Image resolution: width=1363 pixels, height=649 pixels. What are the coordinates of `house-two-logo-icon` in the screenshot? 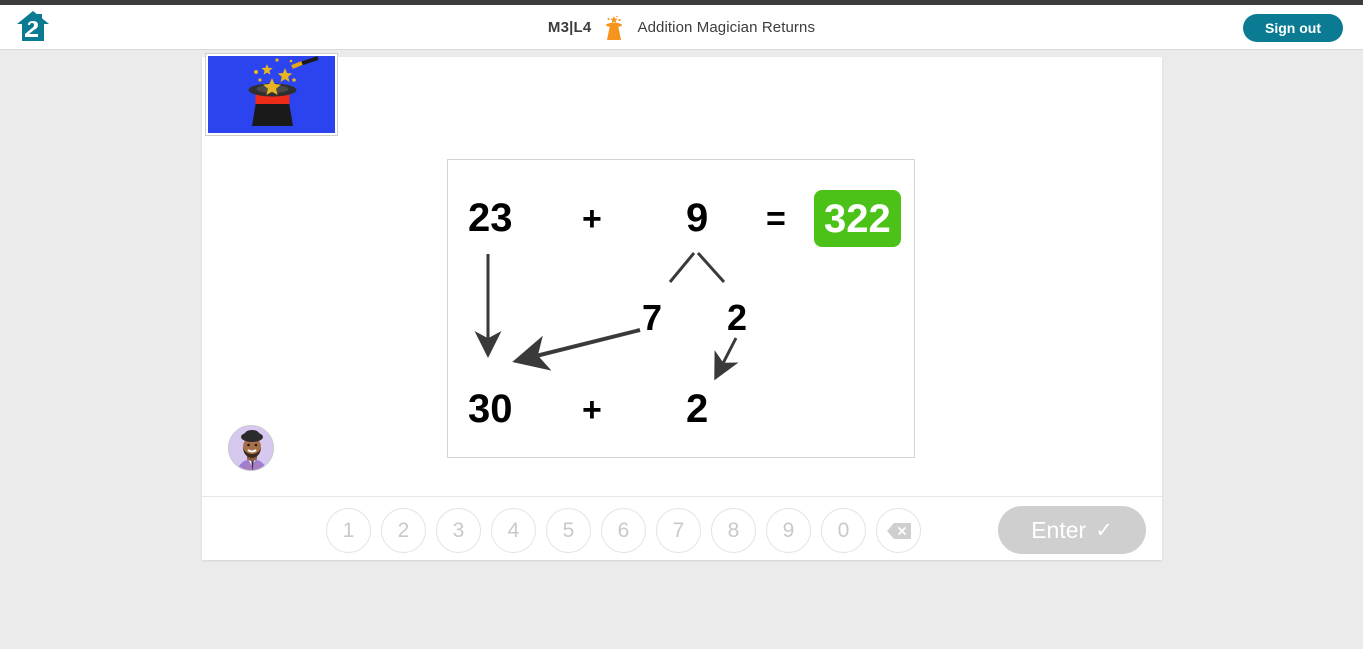 It's located at (33, 27).